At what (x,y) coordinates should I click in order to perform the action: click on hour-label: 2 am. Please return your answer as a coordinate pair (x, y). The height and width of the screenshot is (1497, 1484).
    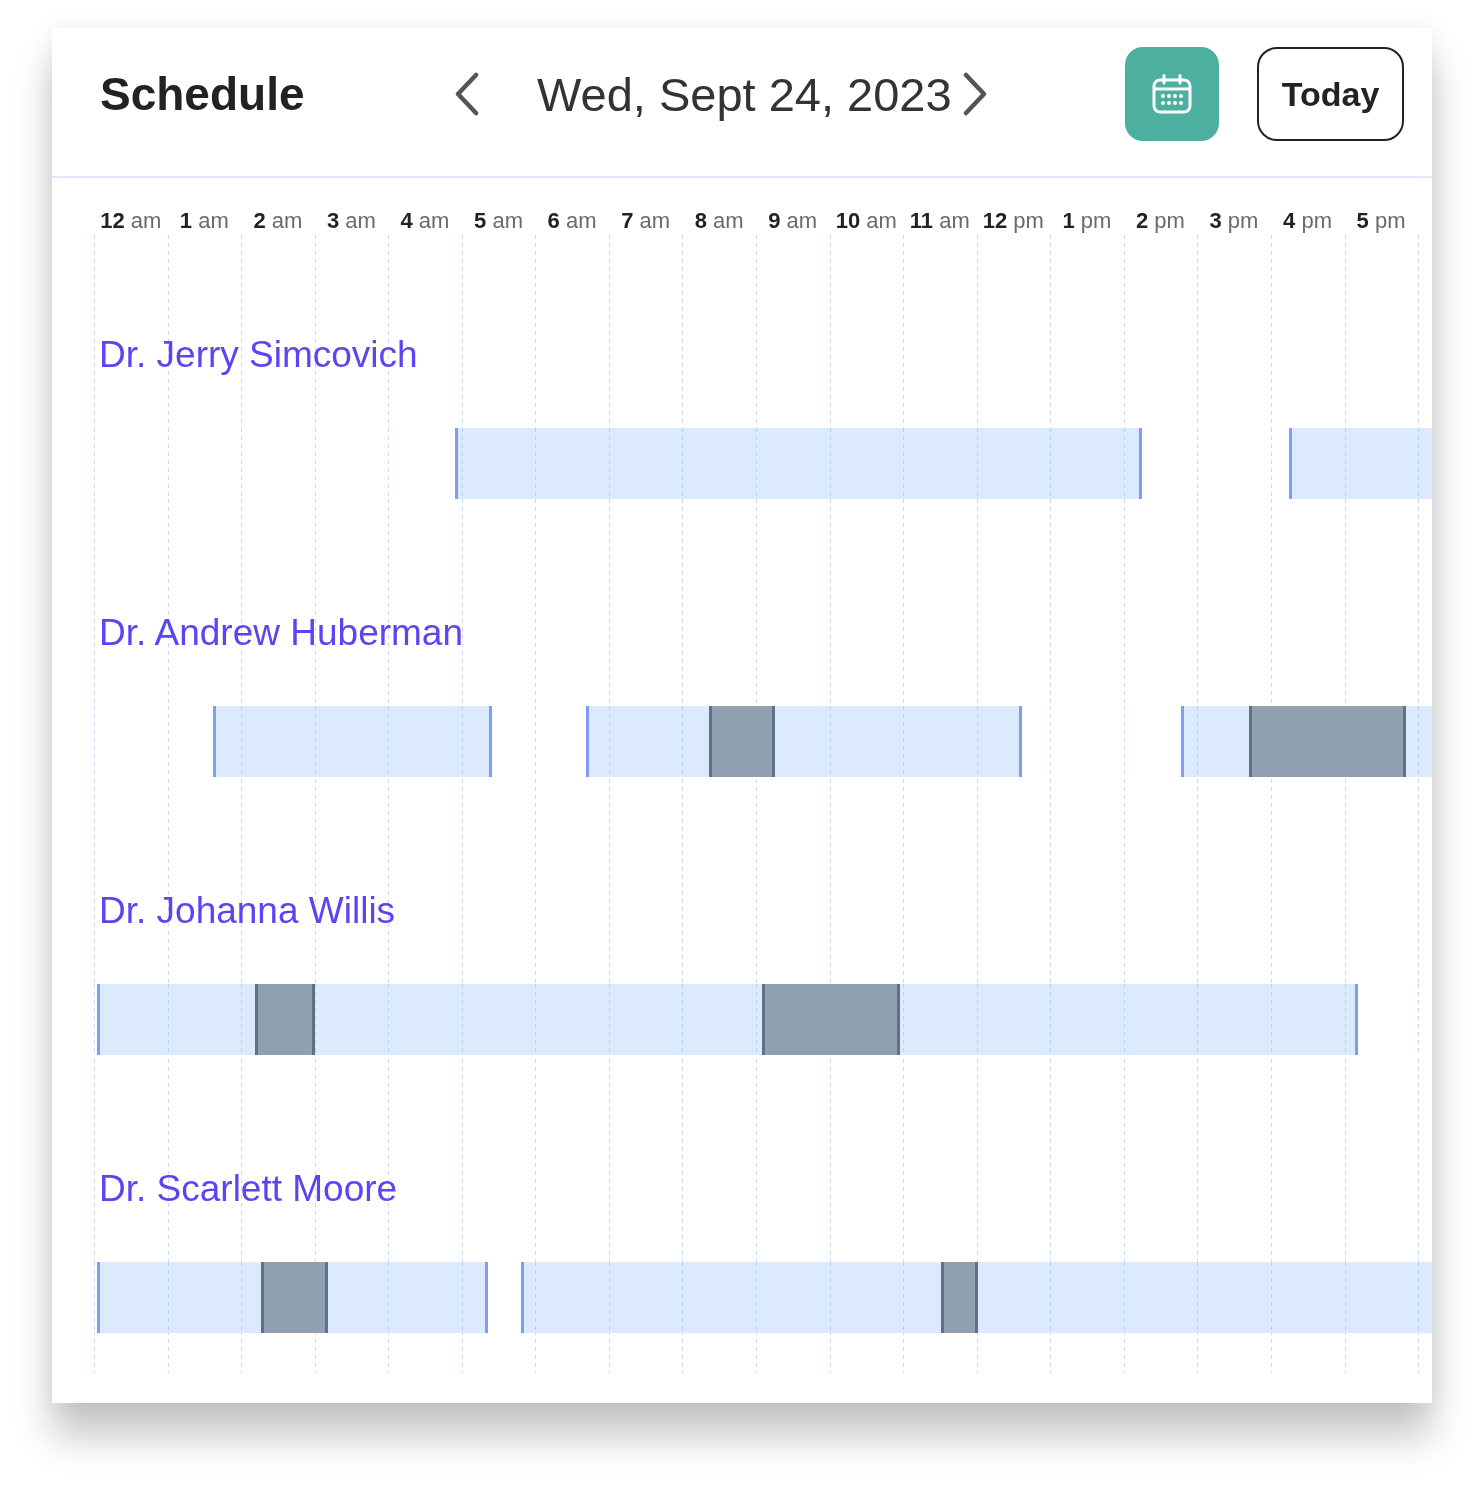
    Looking at the image, I should click on (278, 221).